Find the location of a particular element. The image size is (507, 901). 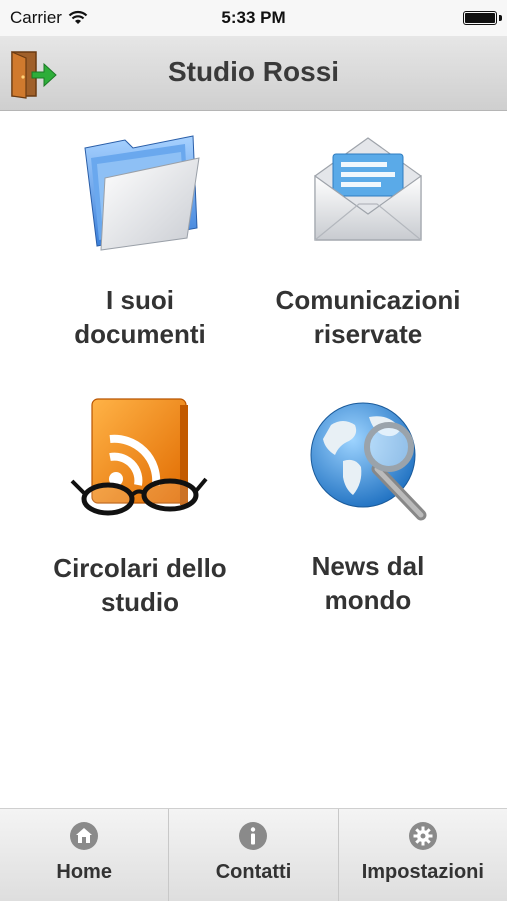

tile-communications: Comunicazioni riservate is located at coordinates (368, 239).